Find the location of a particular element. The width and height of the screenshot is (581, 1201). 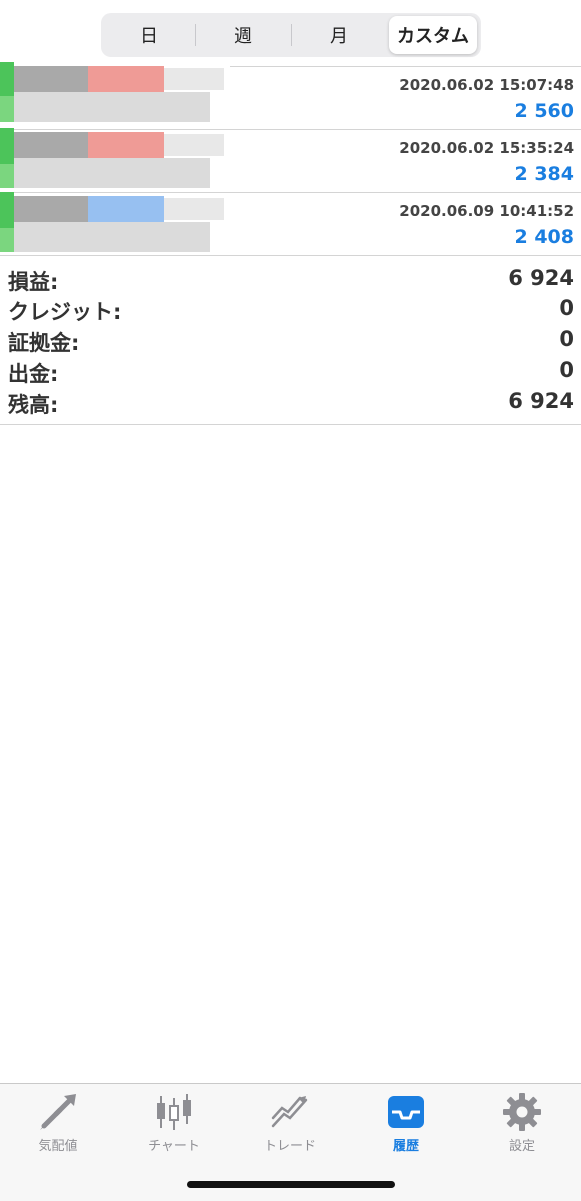

tab-label: 設定 is located at coordinates (521, 1146).